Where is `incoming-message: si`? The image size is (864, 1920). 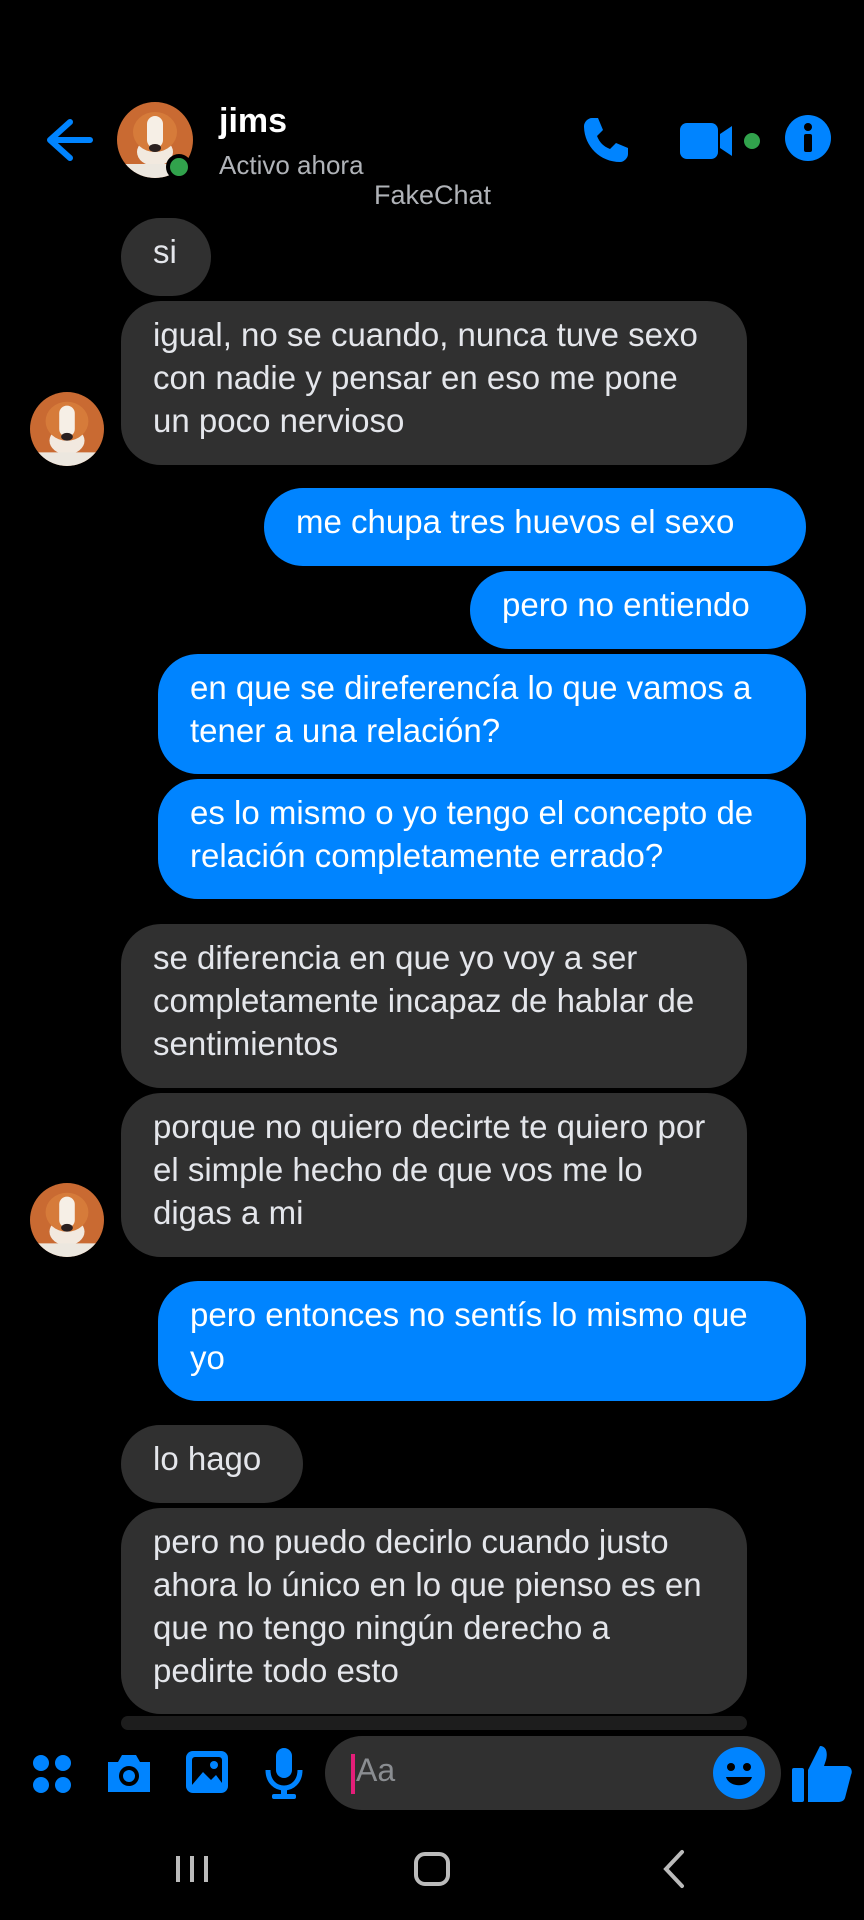 incoming-message: si is located at coordinates (166, 257).